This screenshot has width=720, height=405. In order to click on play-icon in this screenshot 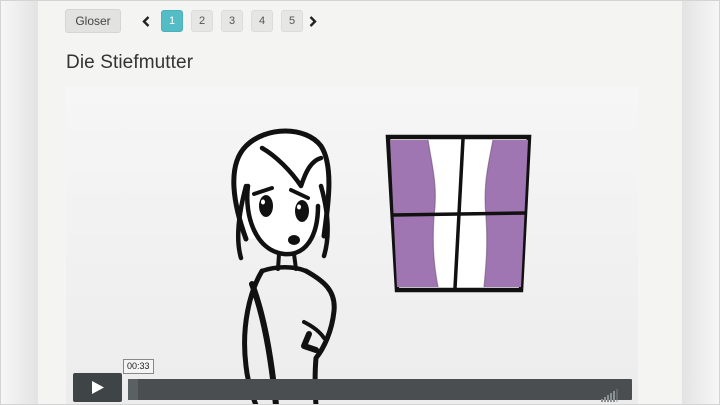, I will do `click(98, 387)`.